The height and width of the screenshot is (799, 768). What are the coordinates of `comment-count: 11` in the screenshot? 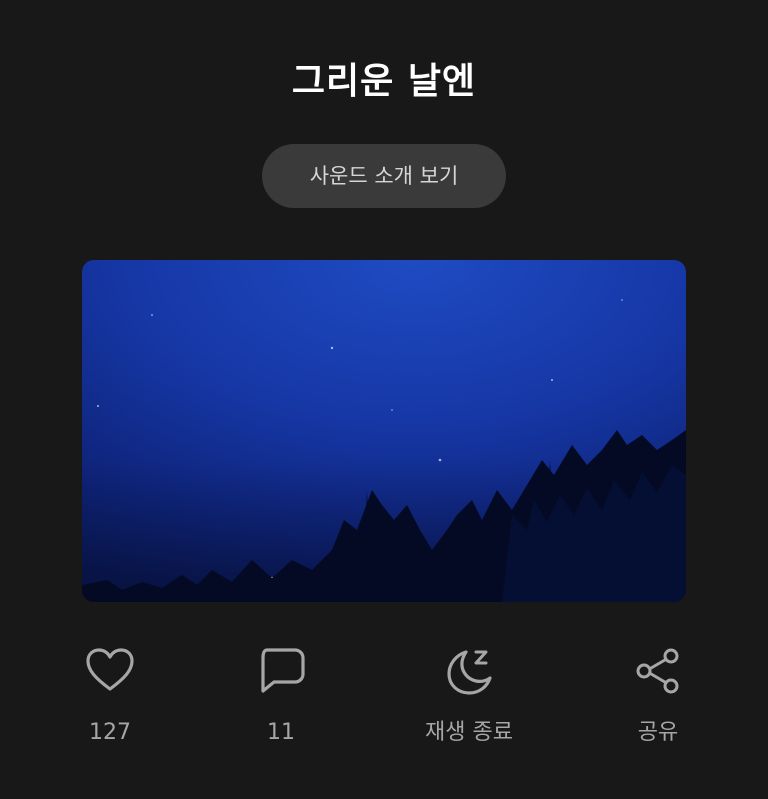 It's located at (281, 732).